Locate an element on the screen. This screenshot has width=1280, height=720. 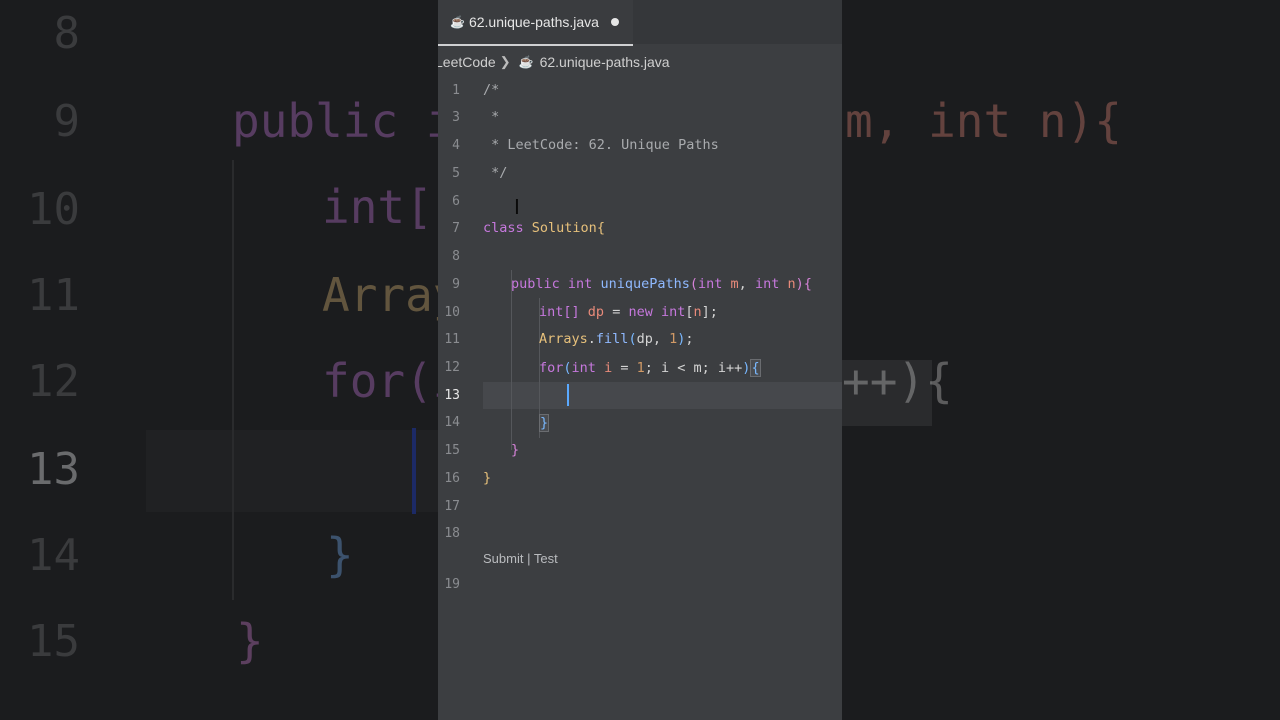
line-number: 9 is located at coordinates (456, 284).